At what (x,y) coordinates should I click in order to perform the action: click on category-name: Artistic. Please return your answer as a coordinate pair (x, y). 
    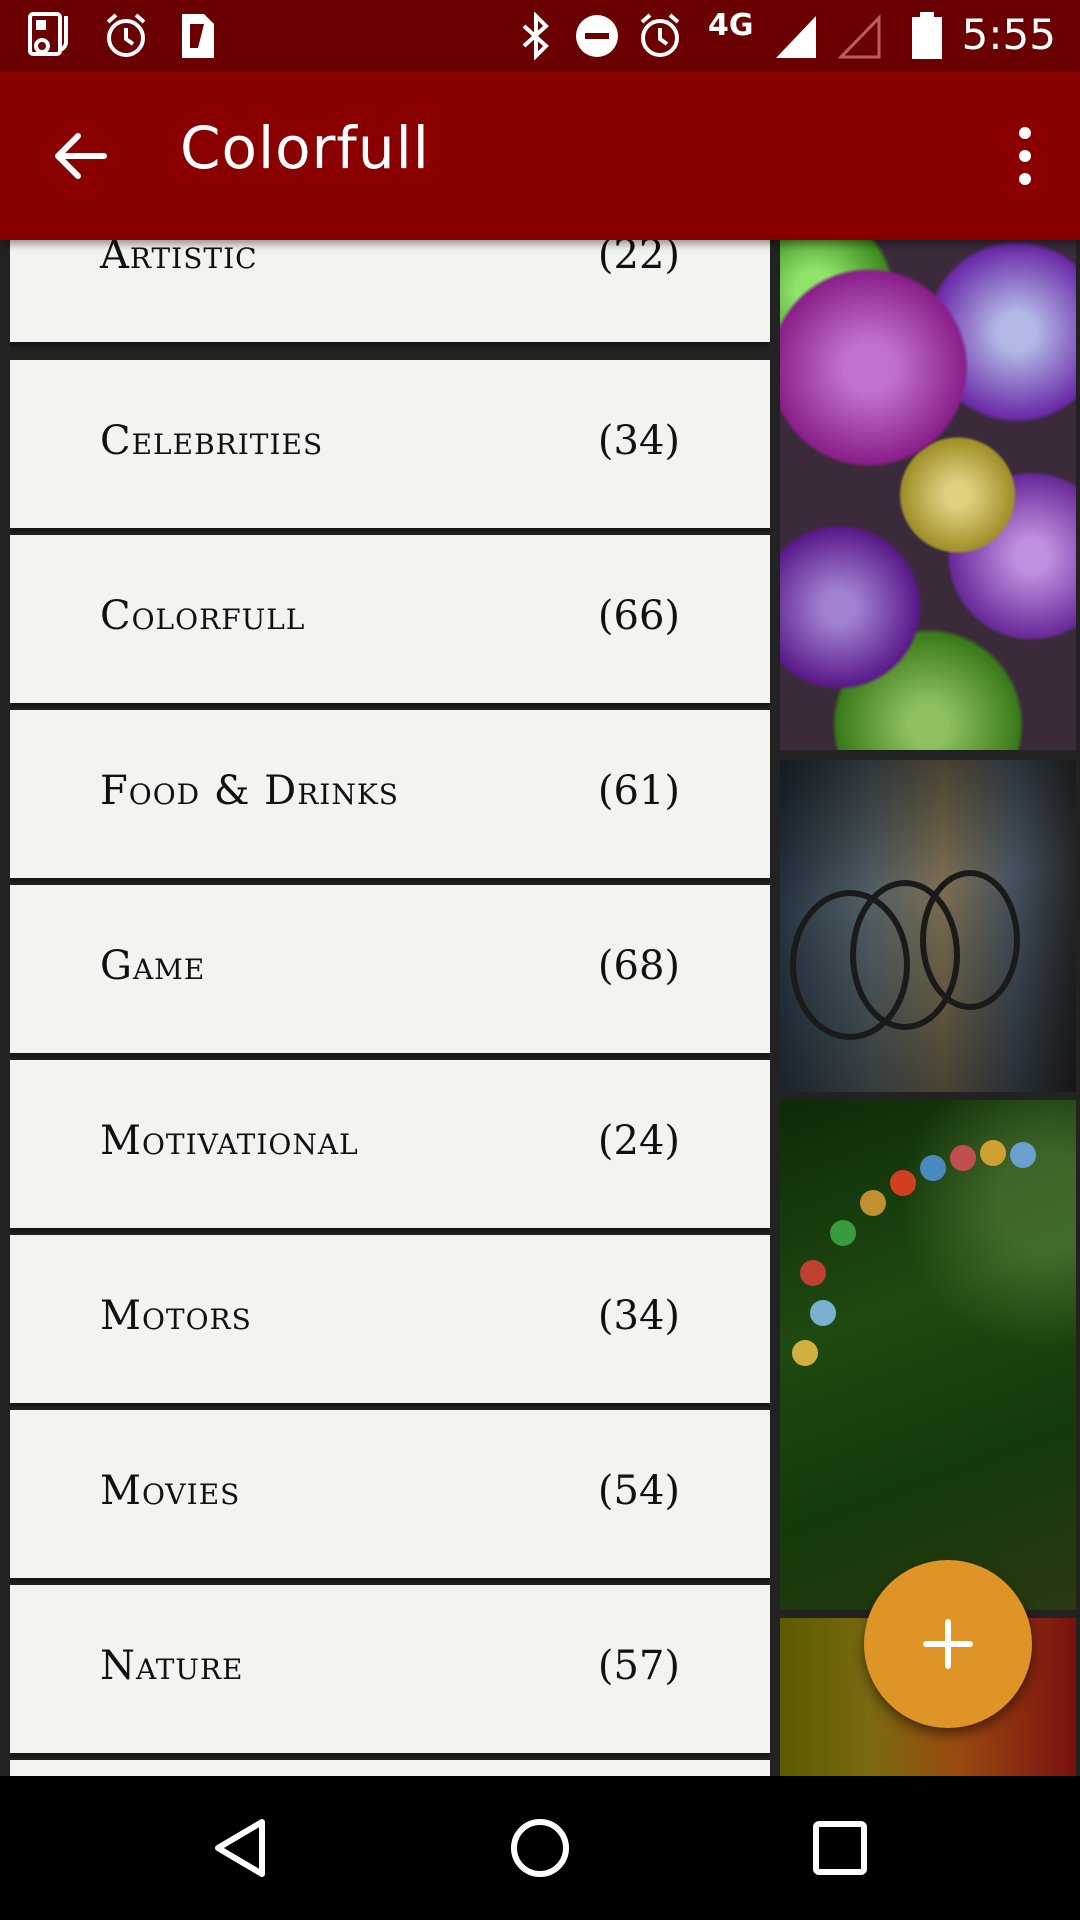
    Looking at the image, I should click on (179, 259).